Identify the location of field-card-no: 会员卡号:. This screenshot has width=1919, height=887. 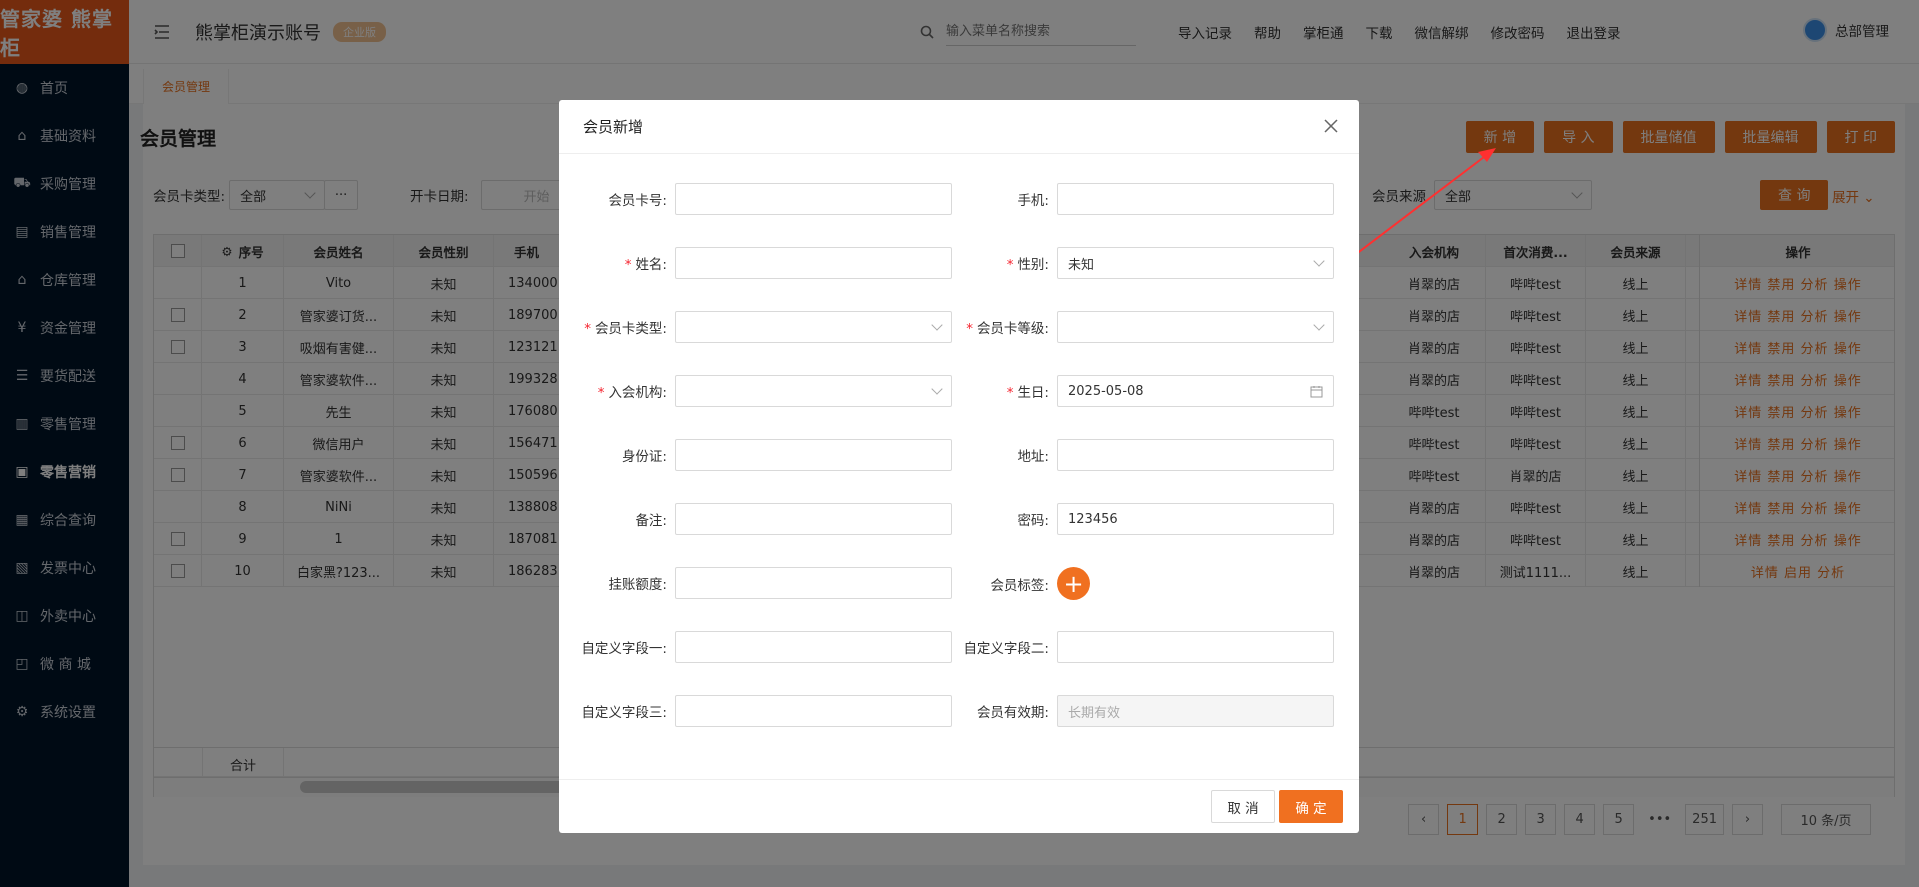
(765, 199).